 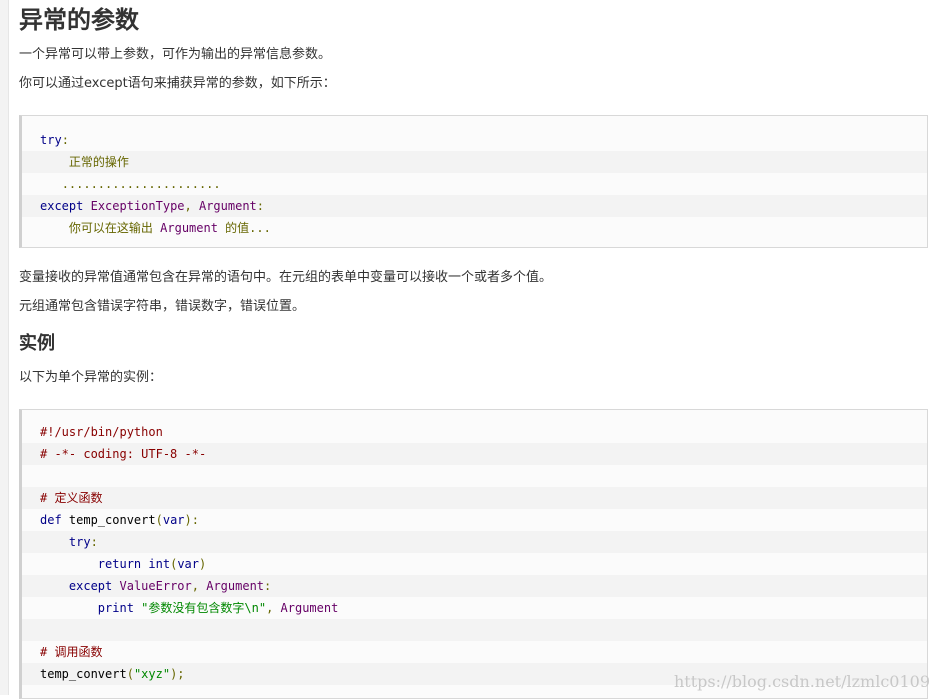 I want to click on example-intro: 以下为单个异常的实例：, so click(x=91, y=377).